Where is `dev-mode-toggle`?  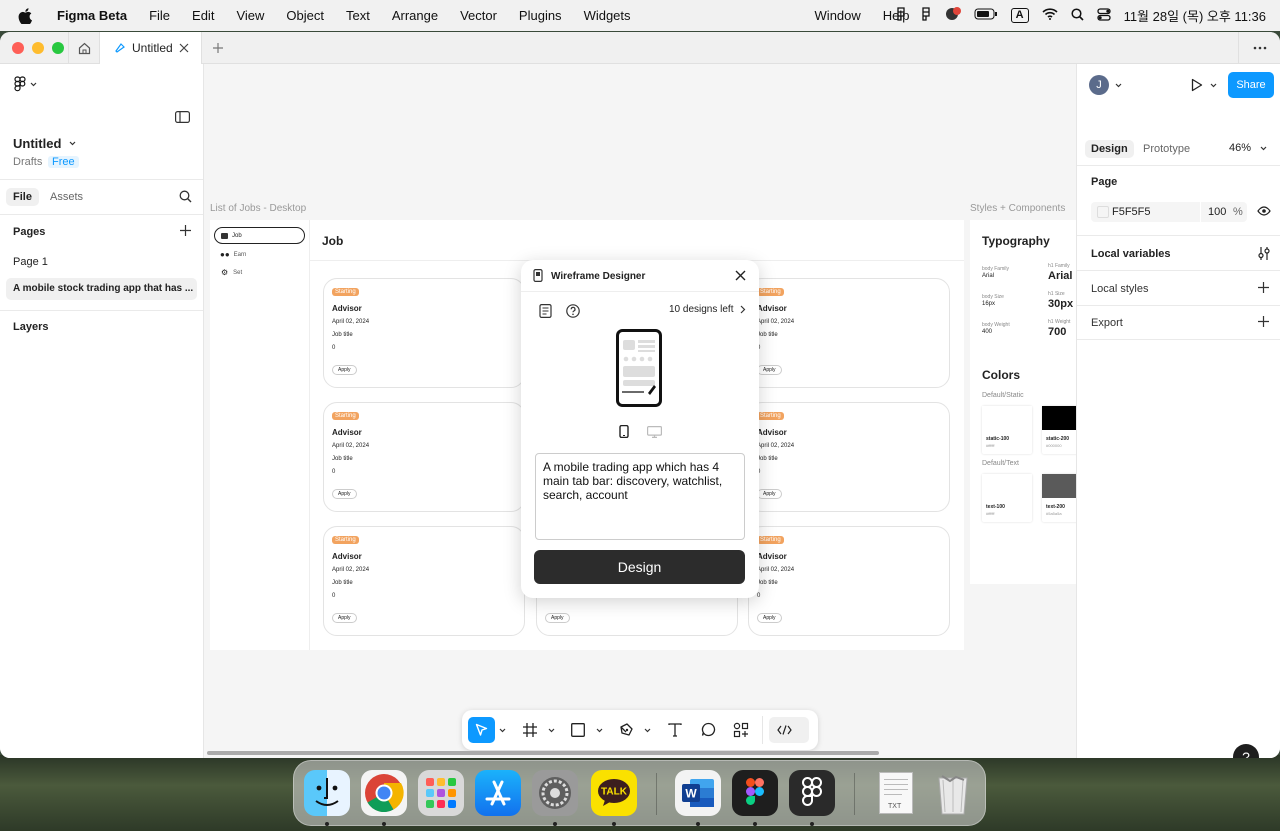 dev-mode-toggle is located at coordinates (789, 730).